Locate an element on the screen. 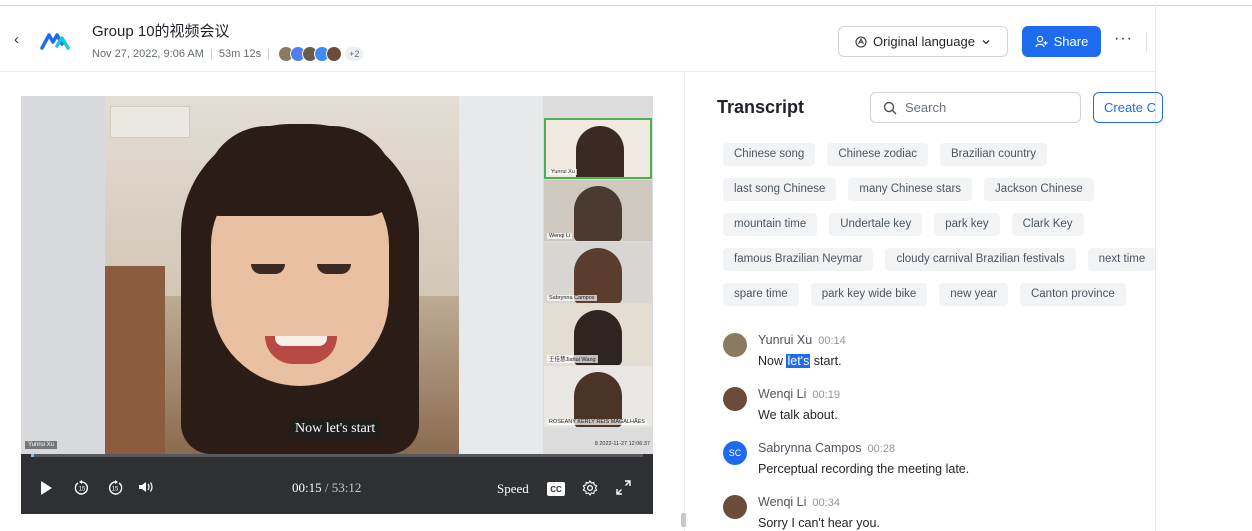 The image size is (1252, 531). keyword-tag: Canton province is located at coordinates (1072, 294).